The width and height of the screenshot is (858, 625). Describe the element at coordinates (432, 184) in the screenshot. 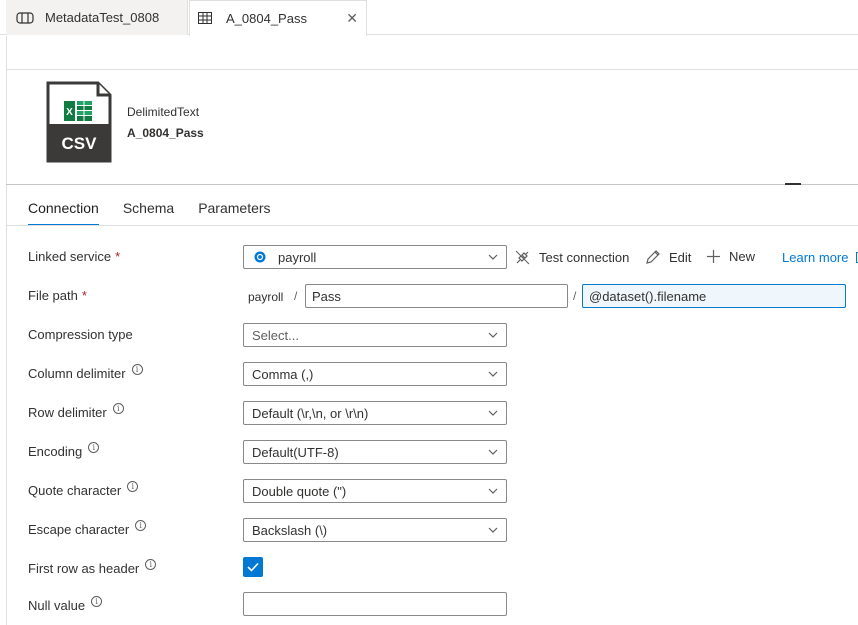

I see `header-divider` at that location.